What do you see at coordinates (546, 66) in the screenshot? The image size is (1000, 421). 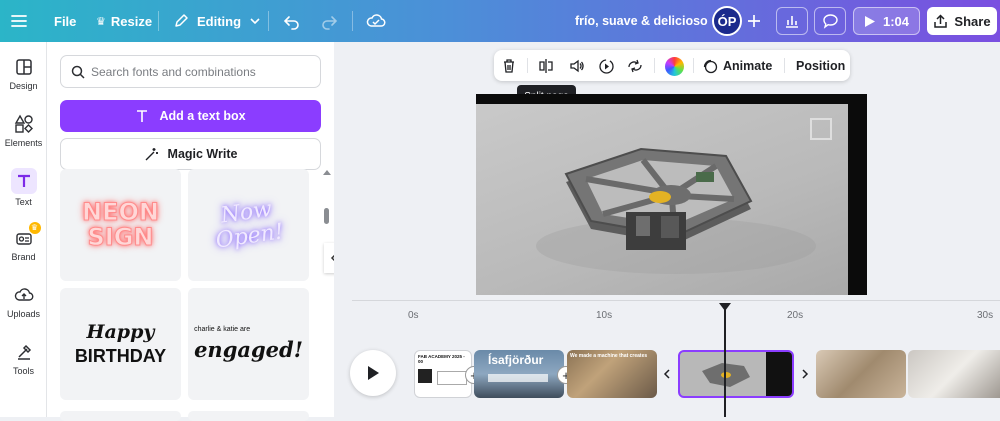 I see `split-page-icon` at bounding box center [546, 66].